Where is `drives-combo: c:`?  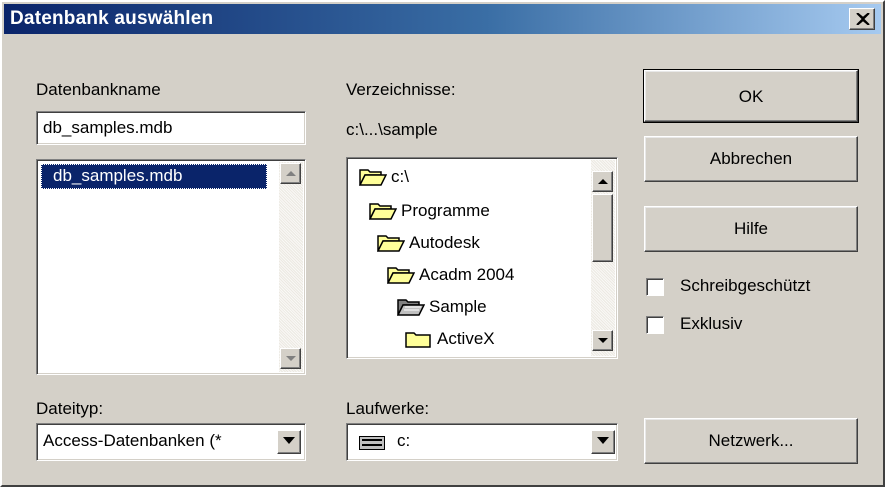
drives-combo: c: is located at coordinates (482, 442).